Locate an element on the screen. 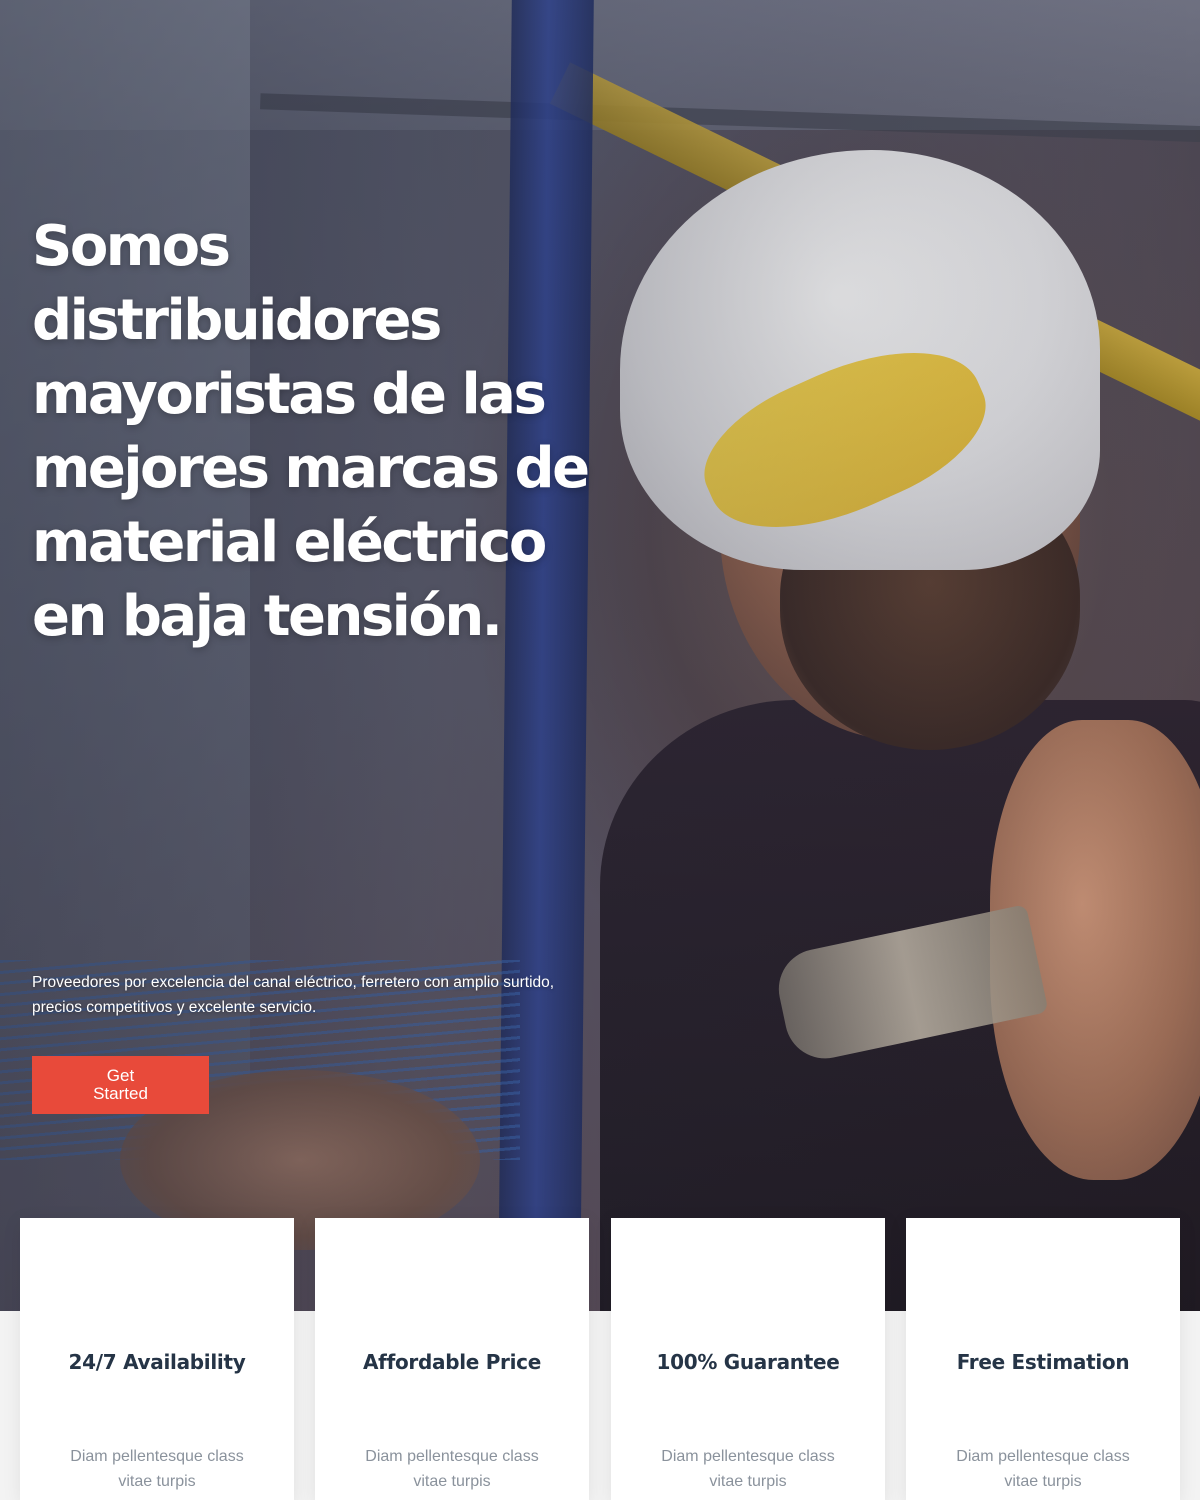  feature-card-title: 24/7 Availability is located at coordinates (157, 1362).